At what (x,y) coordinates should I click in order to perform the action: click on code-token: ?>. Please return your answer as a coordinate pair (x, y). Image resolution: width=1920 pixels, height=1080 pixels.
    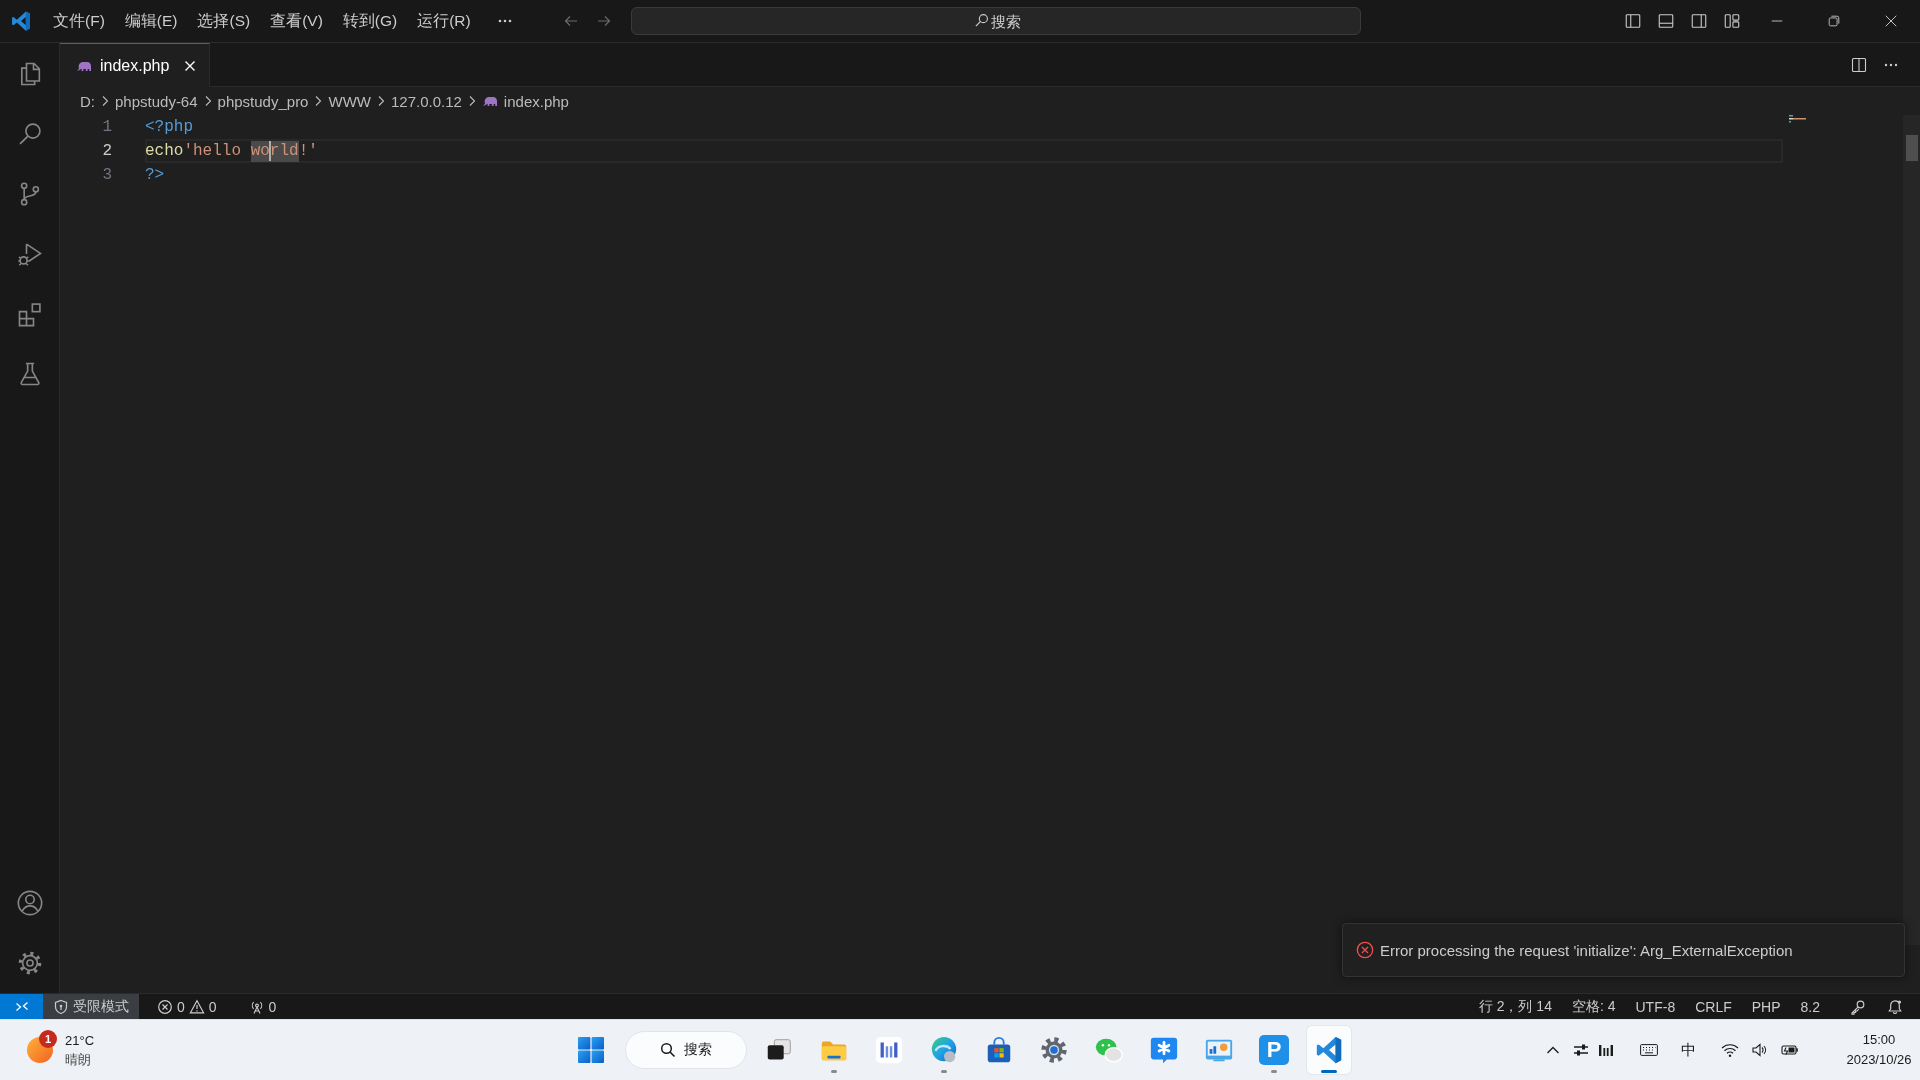
    Looking at the image, I should click on (155, 175).